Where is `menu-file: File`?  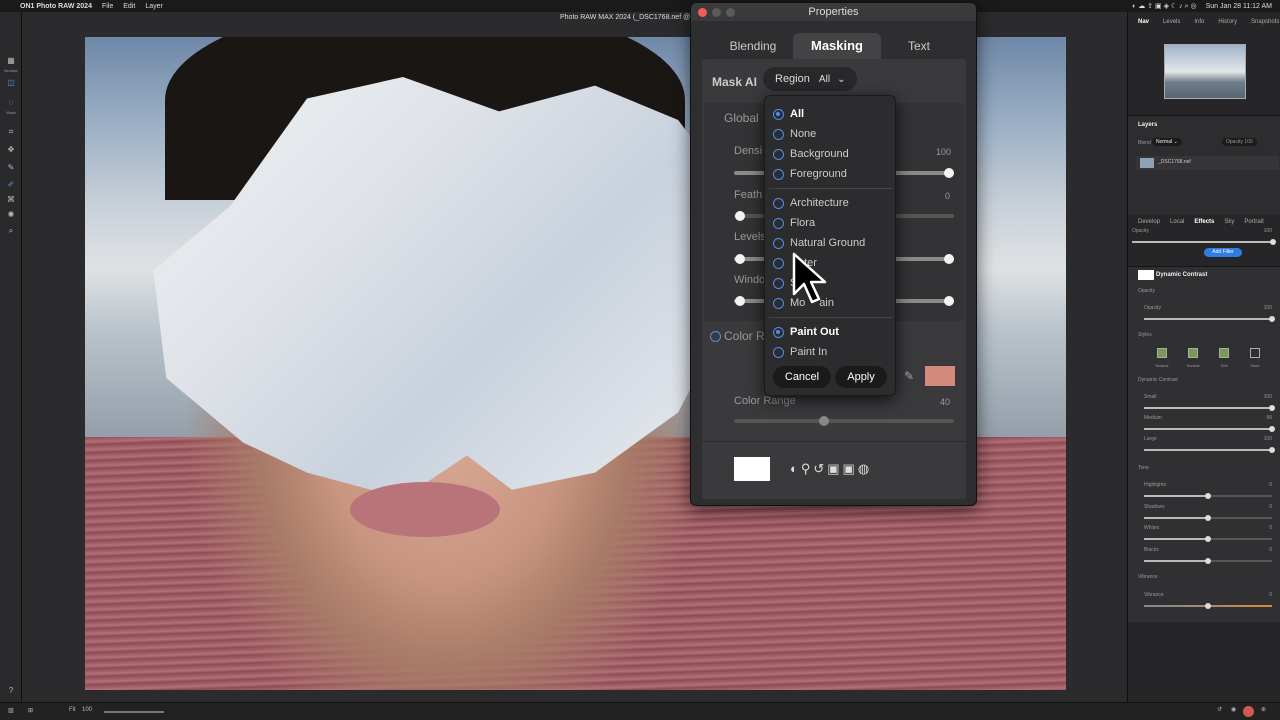
menu-file: File is located at coordinates (107, 6).